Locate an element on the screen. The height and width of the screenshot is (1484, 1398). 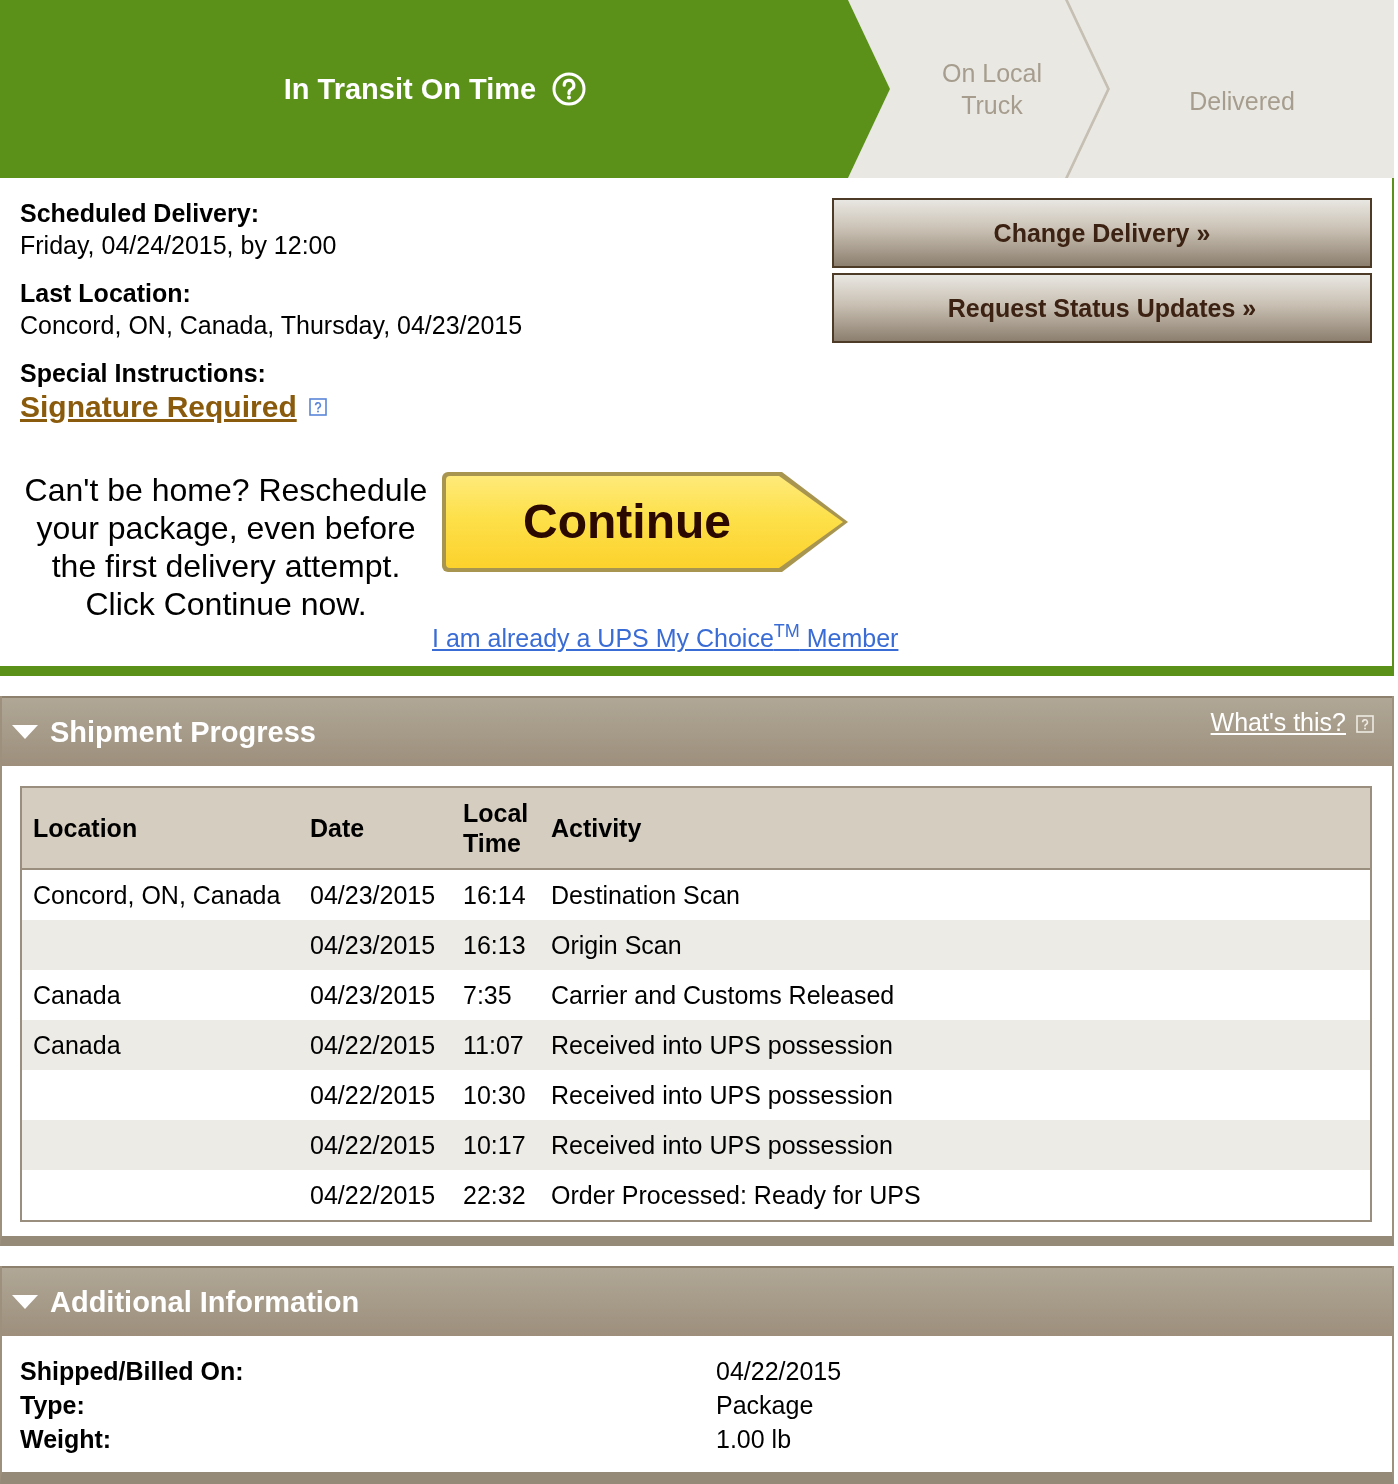
table-cell-text: 16:13 is located at coordinates (494, 945).